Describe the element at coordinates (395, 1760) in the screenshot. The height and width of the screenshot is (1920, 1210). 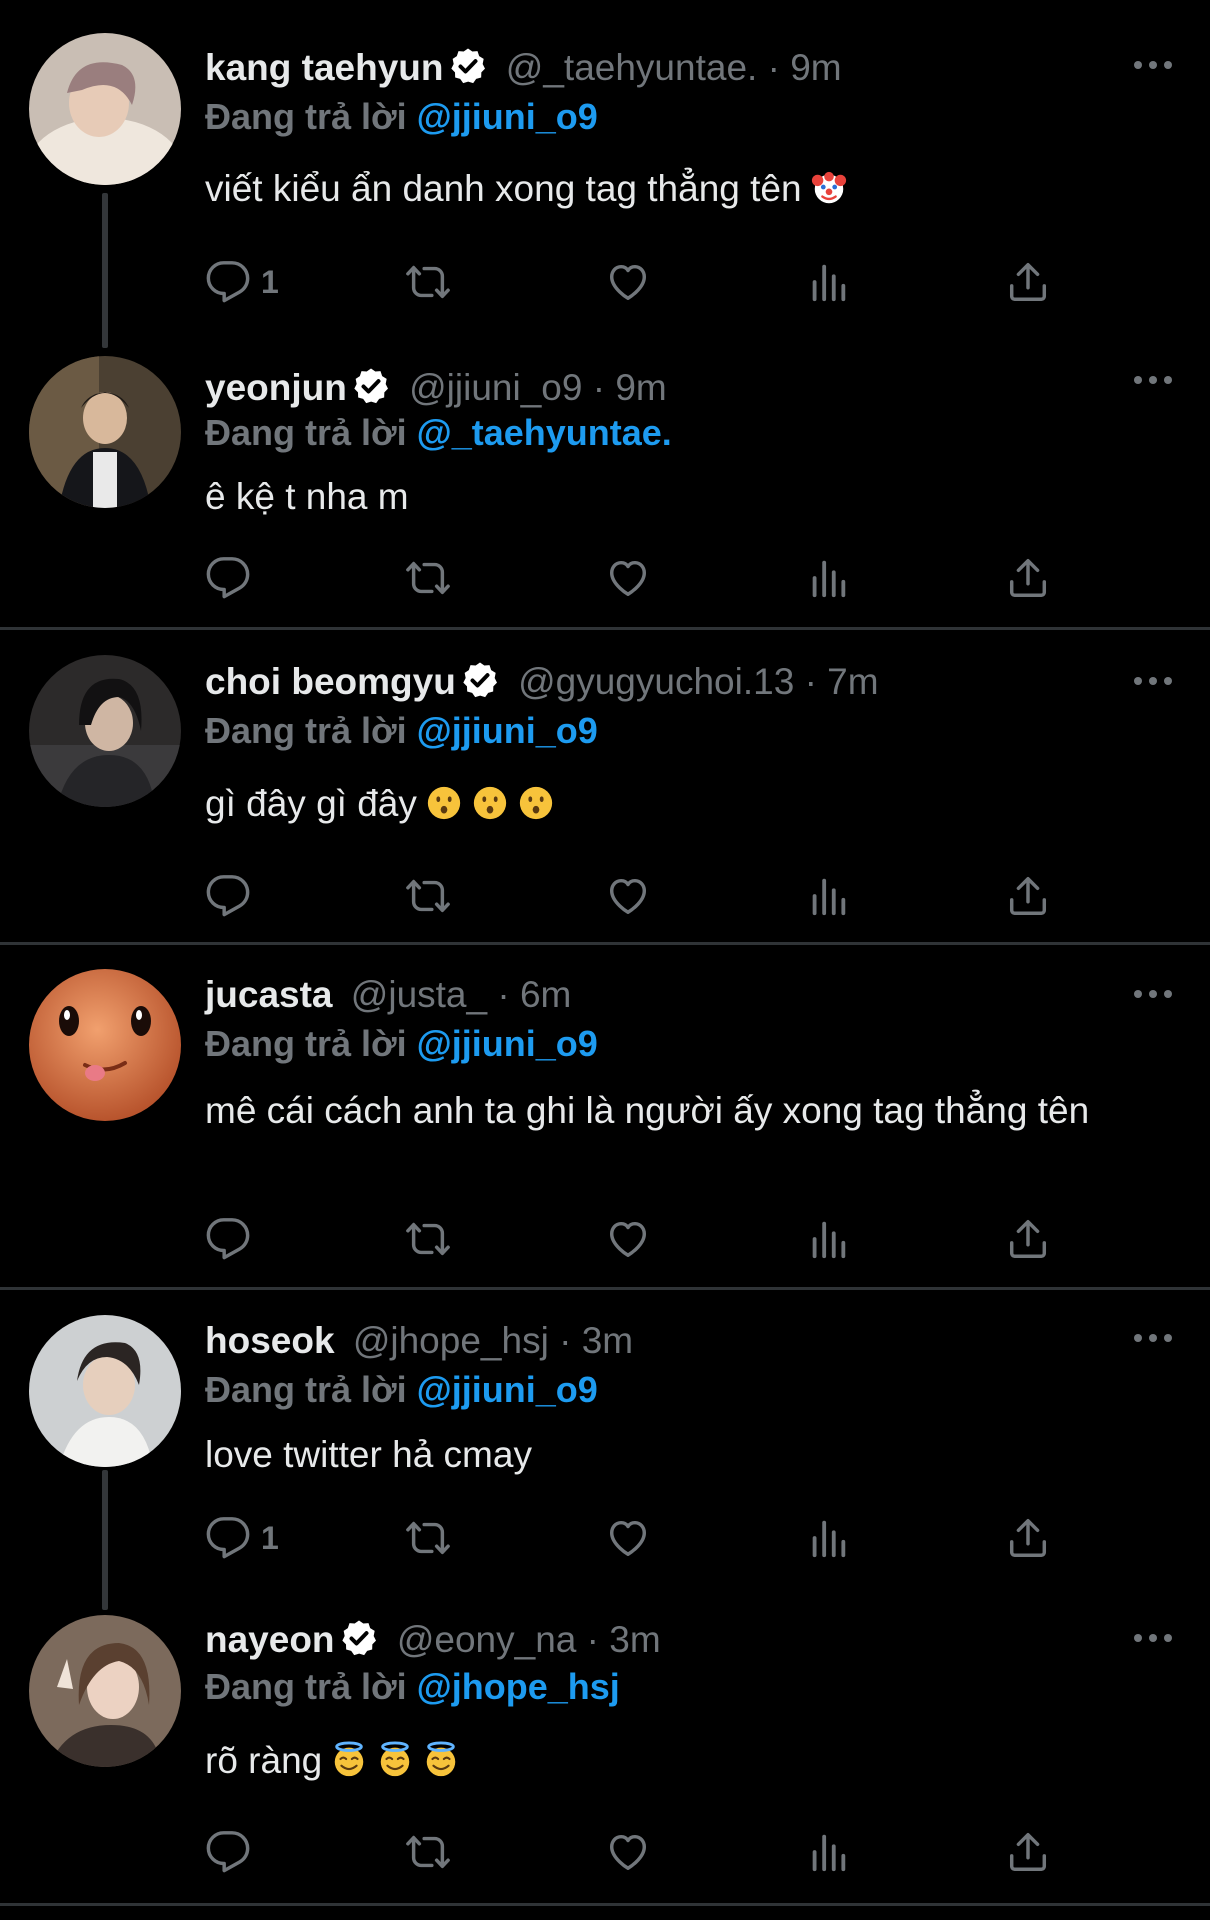
I see `smiling-face-with-halo-emoji` at that location.